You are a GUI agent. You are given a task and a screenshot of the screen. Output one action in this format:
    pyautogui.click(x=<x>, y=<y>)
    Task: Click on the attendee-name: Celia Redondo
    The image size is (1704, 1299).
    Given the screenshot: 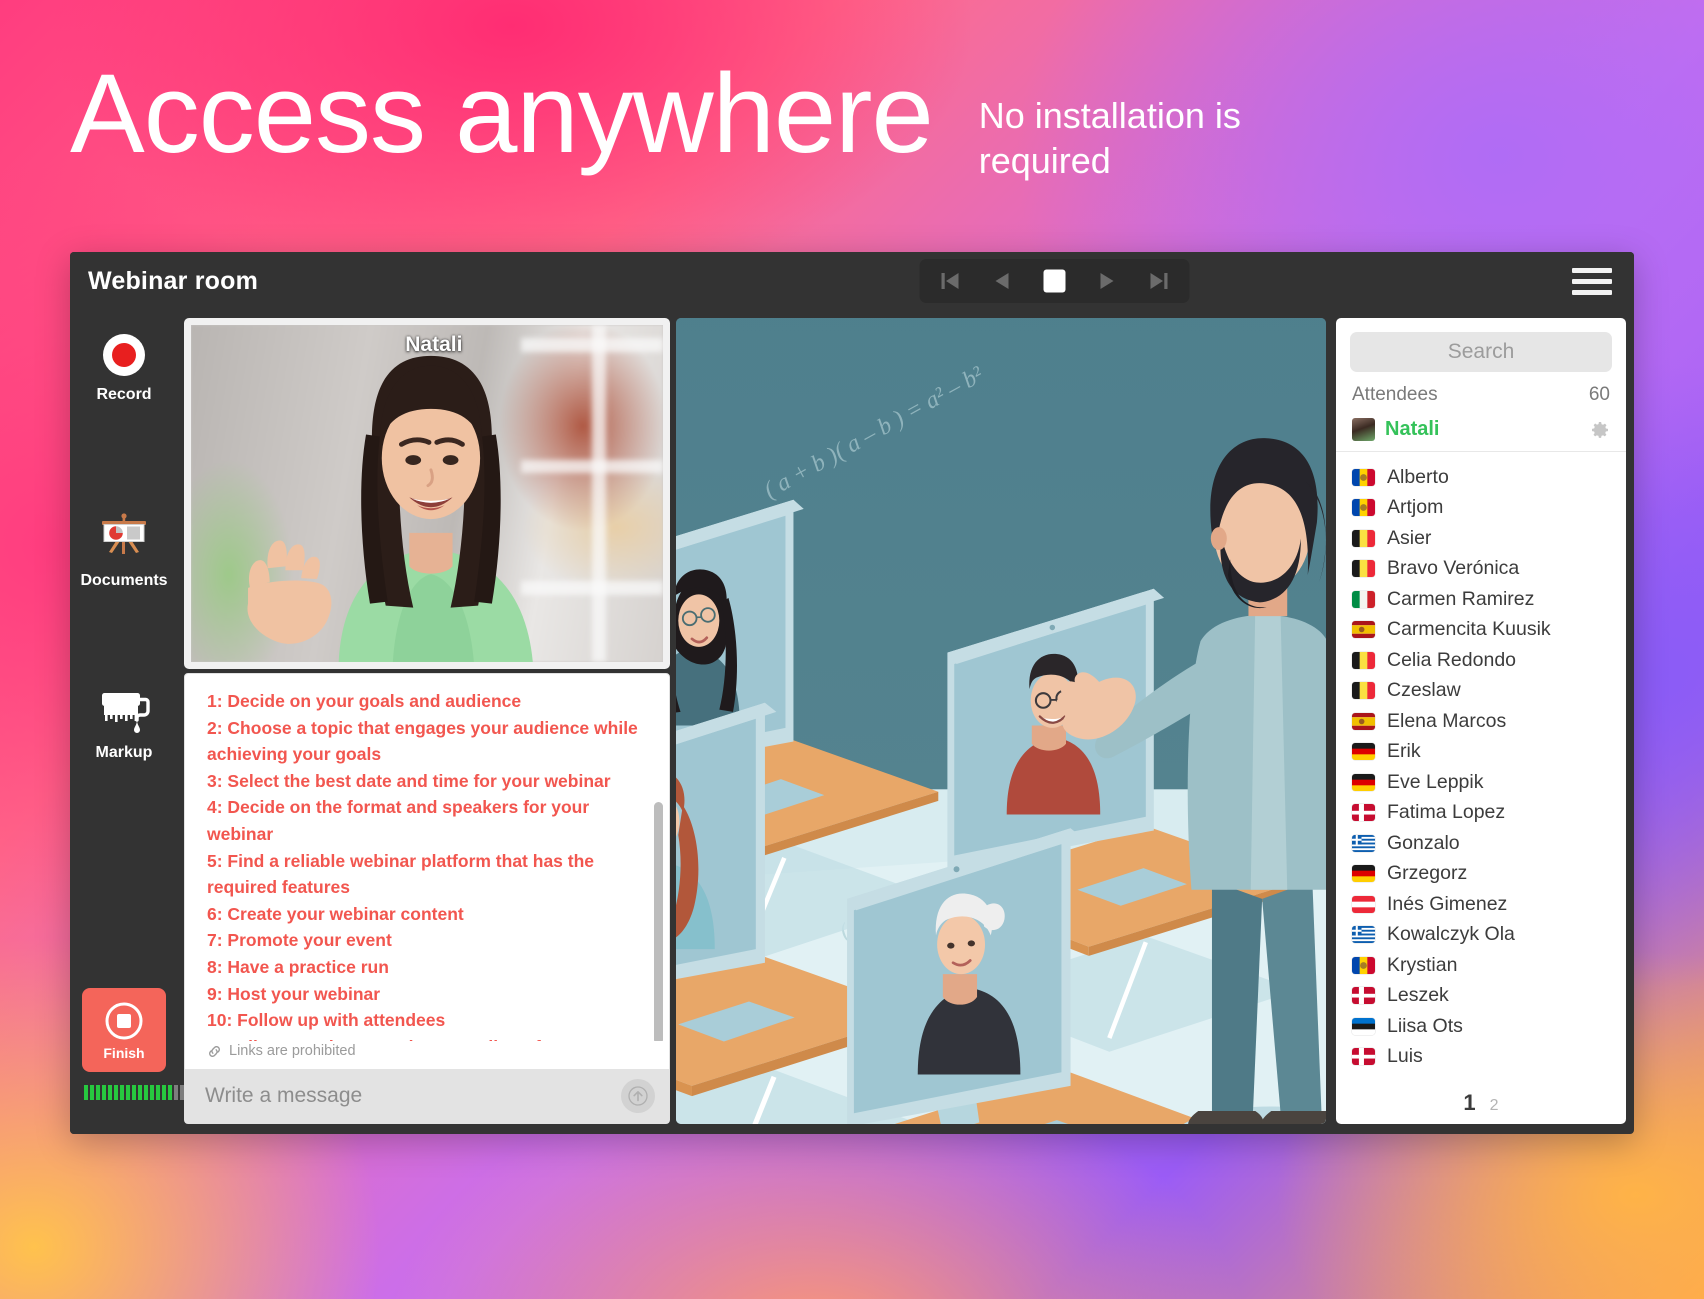 What is the action you would take?
    pyautogui.click(x=1452, y=659)
    